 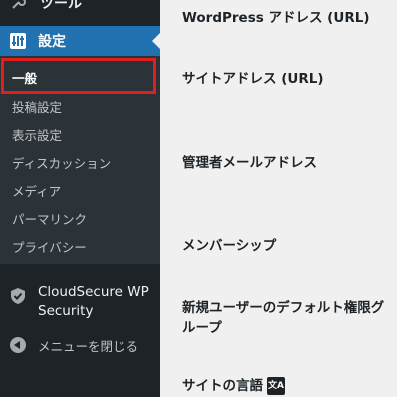 I want to click on admin-email-label: 管理者メールアドレス, so click(x=249, y=163).